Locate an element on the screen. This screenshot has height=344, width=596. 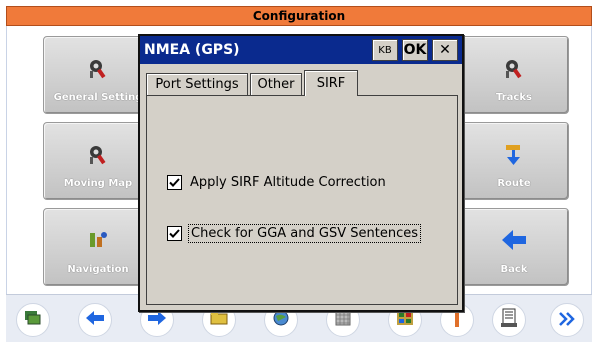
tile-label: Navigation is located at coordinates (98, 269).